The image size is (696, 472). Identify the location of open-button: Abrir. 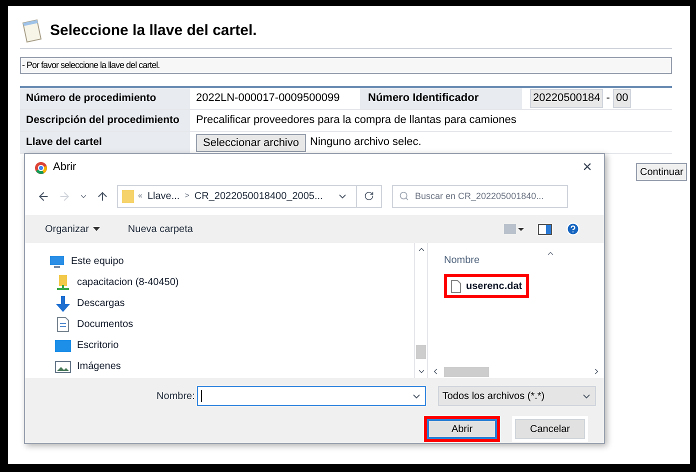
(462, 429).